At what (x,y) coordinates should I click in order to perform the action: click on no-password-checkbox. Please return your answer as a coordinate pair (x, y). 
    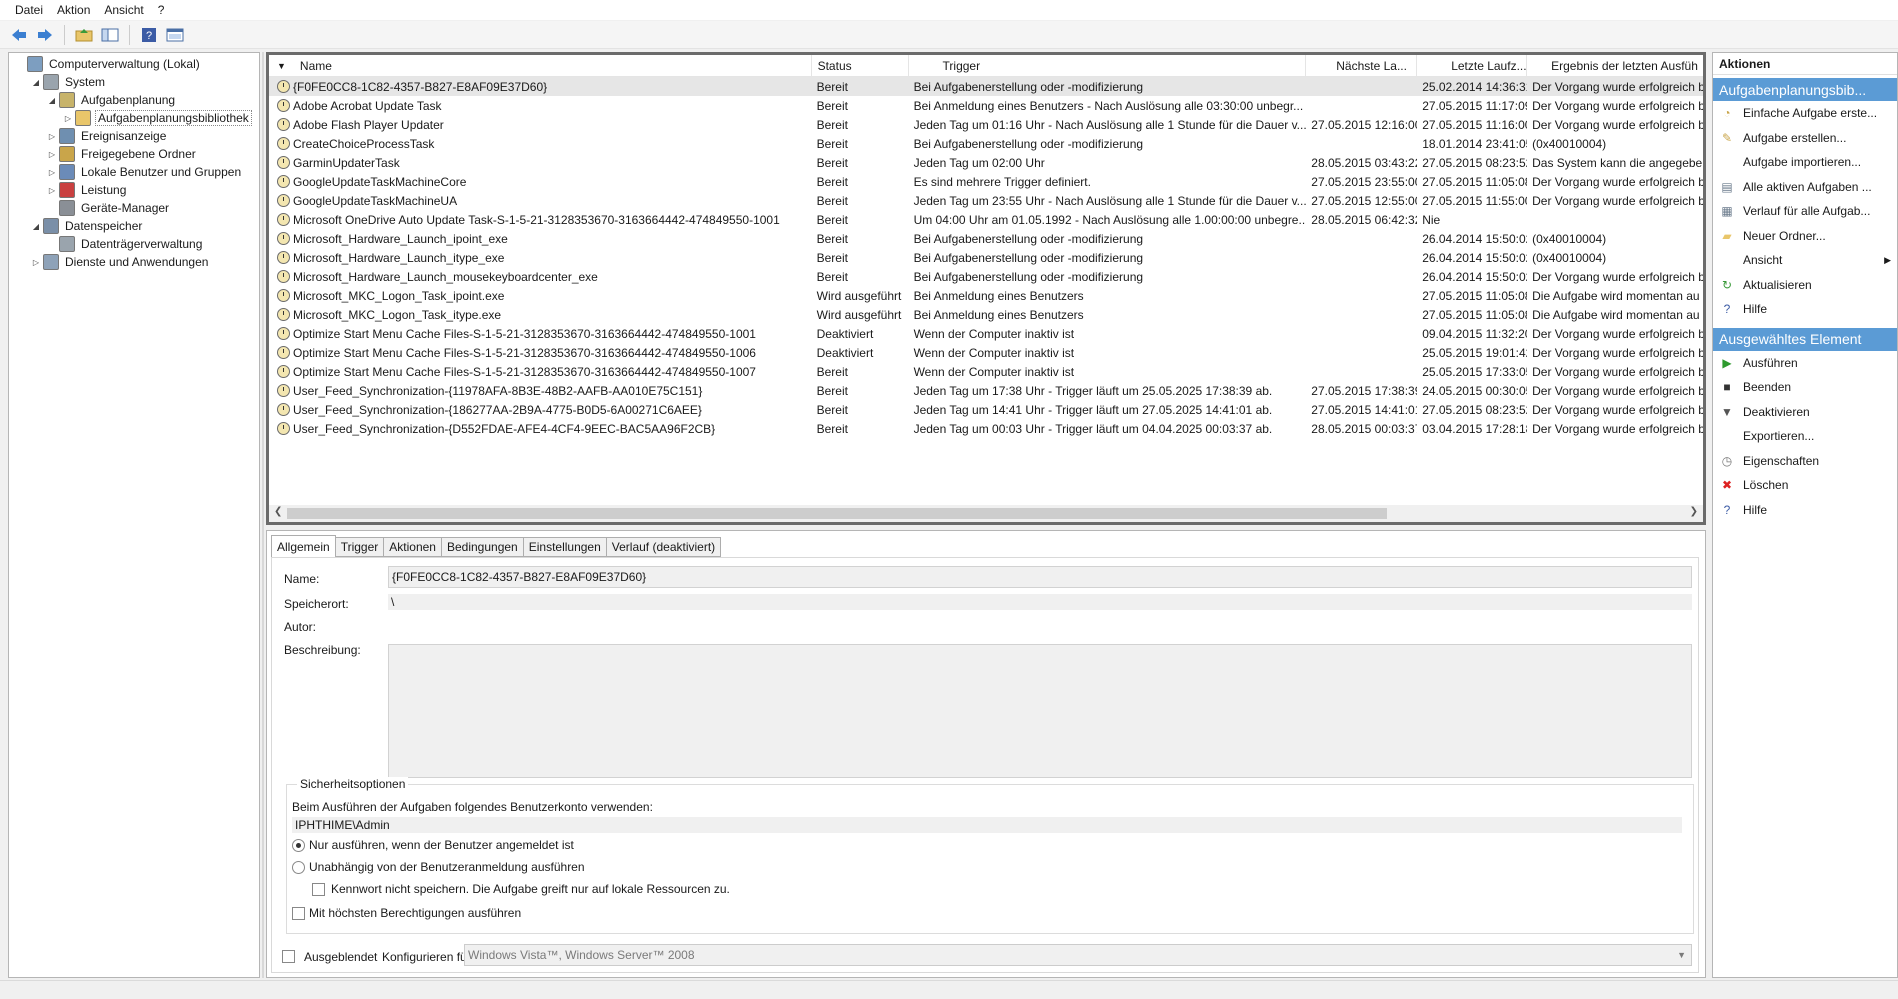
    Looking at the image, I should click on (318, 889).